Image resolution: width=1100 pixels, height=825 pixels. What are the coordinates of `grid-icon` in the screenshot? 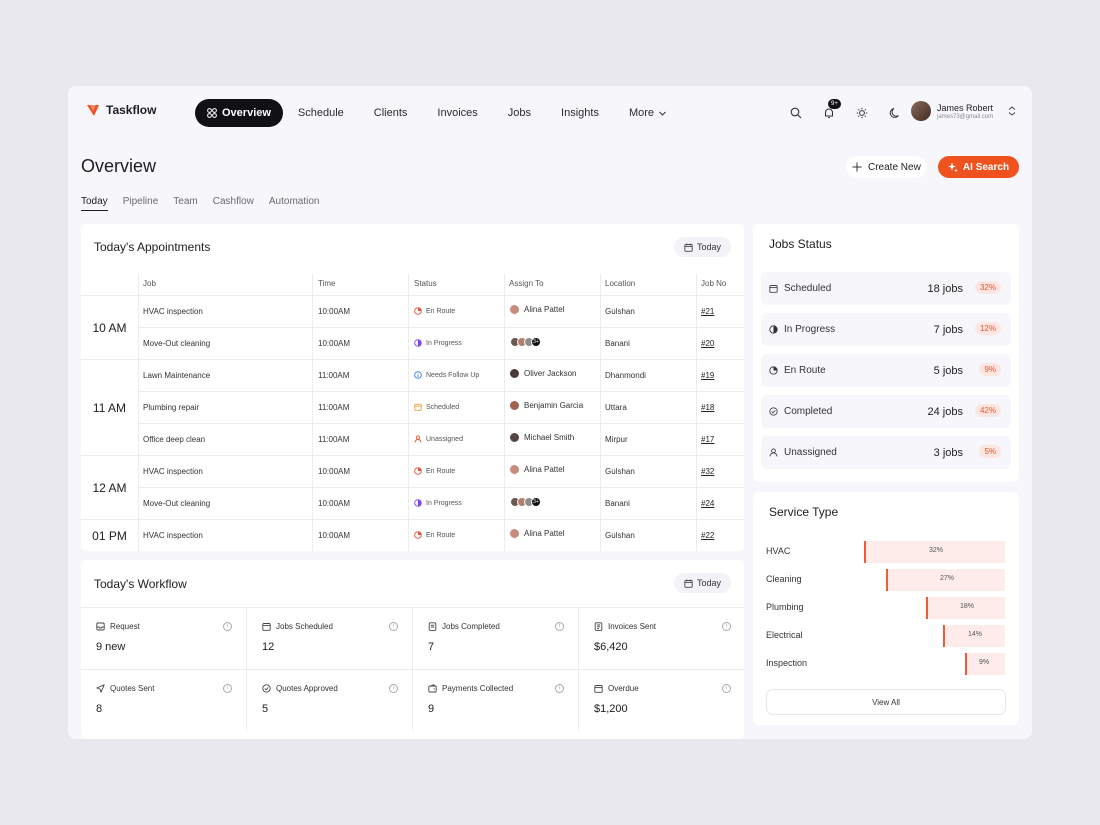 It's located at (212, 113).